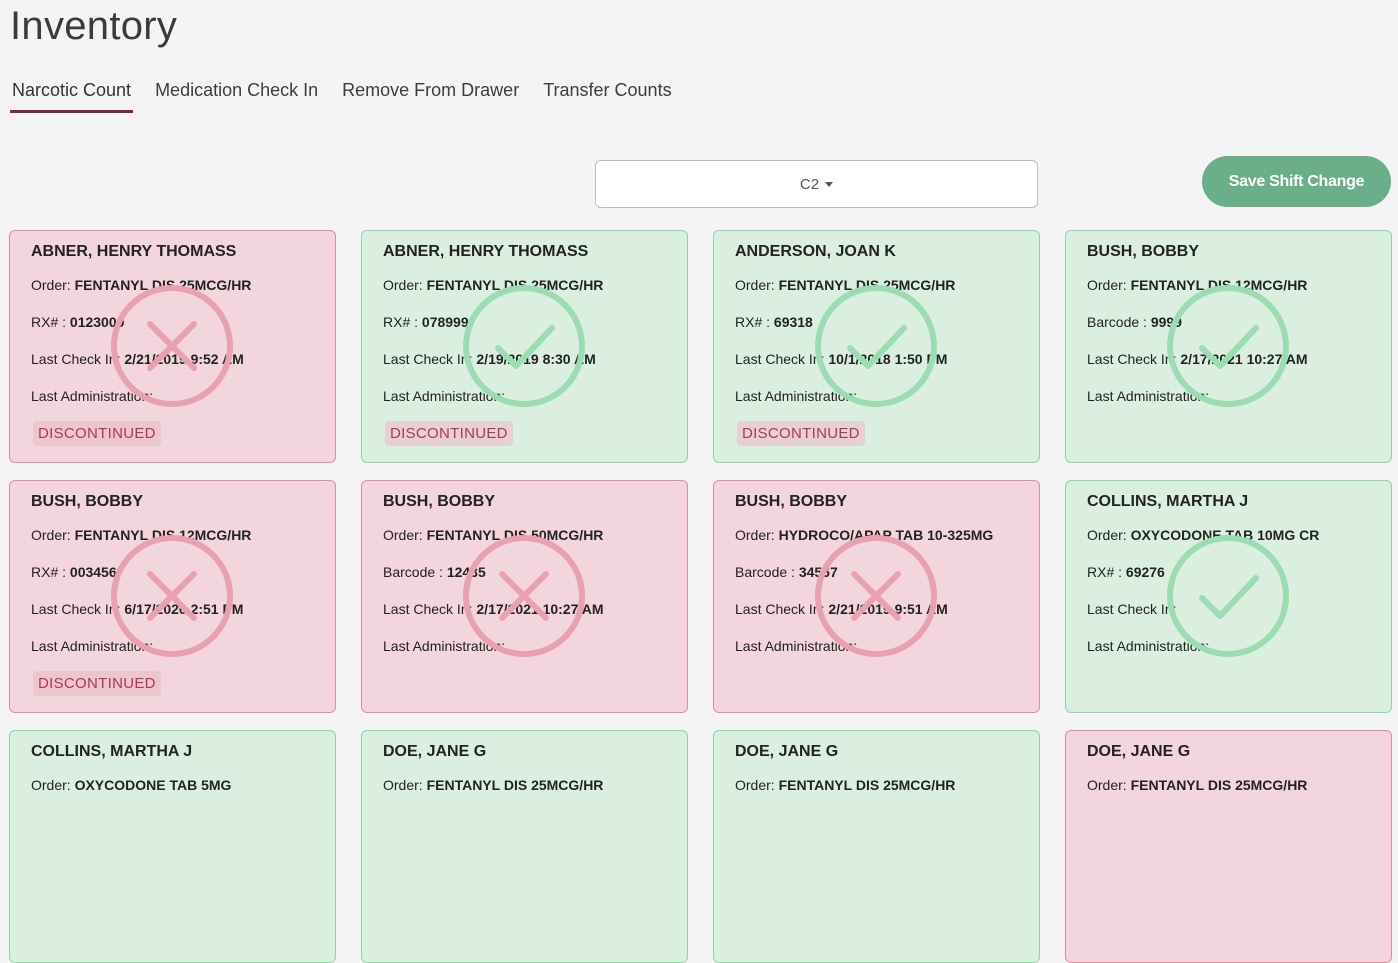  Describe the element at coordinates (1225, 535) in the screenshot. I see `order-value: OXYCODONE TAB 10MG CR` at that location.